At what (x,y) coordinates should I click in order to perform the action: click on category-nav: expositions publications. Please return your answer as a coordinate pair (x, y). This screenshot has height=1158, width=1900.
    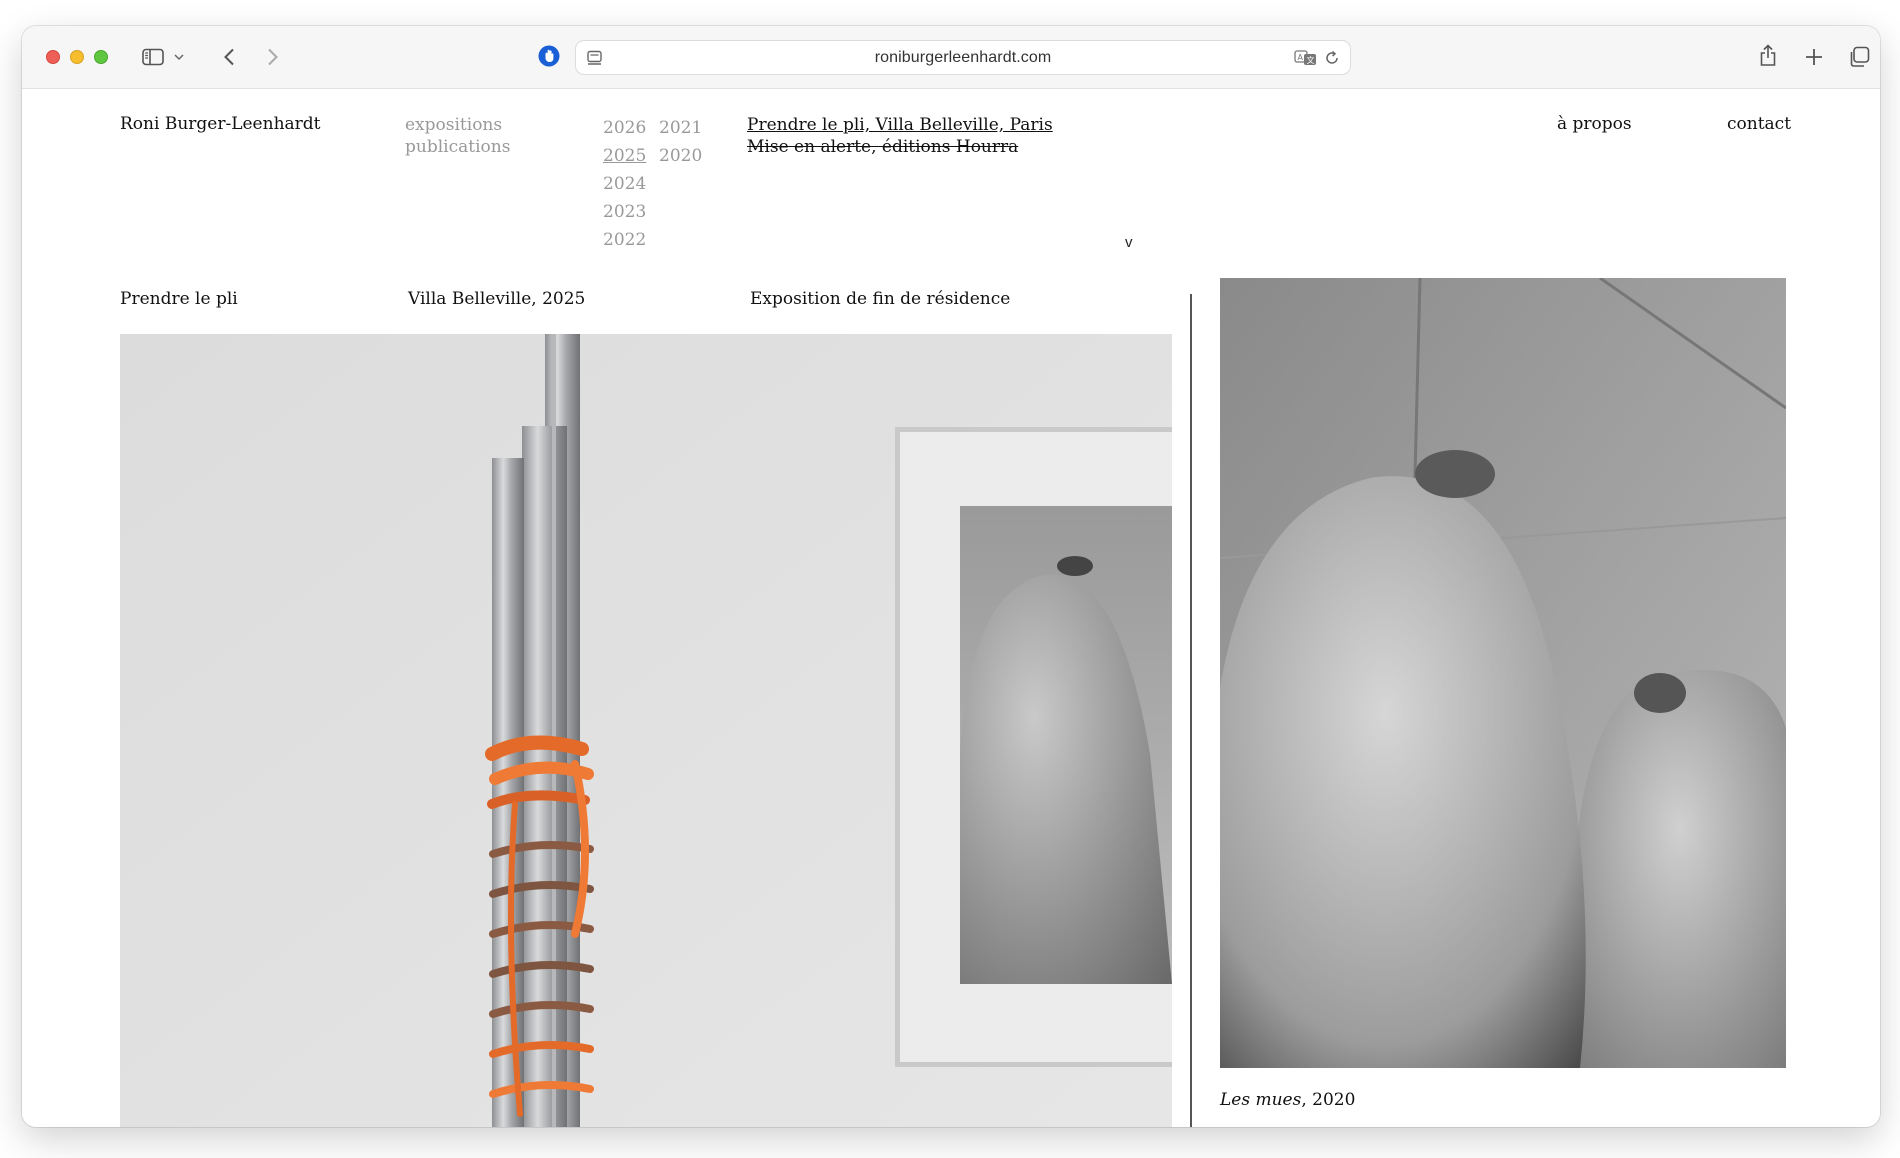
    Looking at the image, I should click on (457, 136).